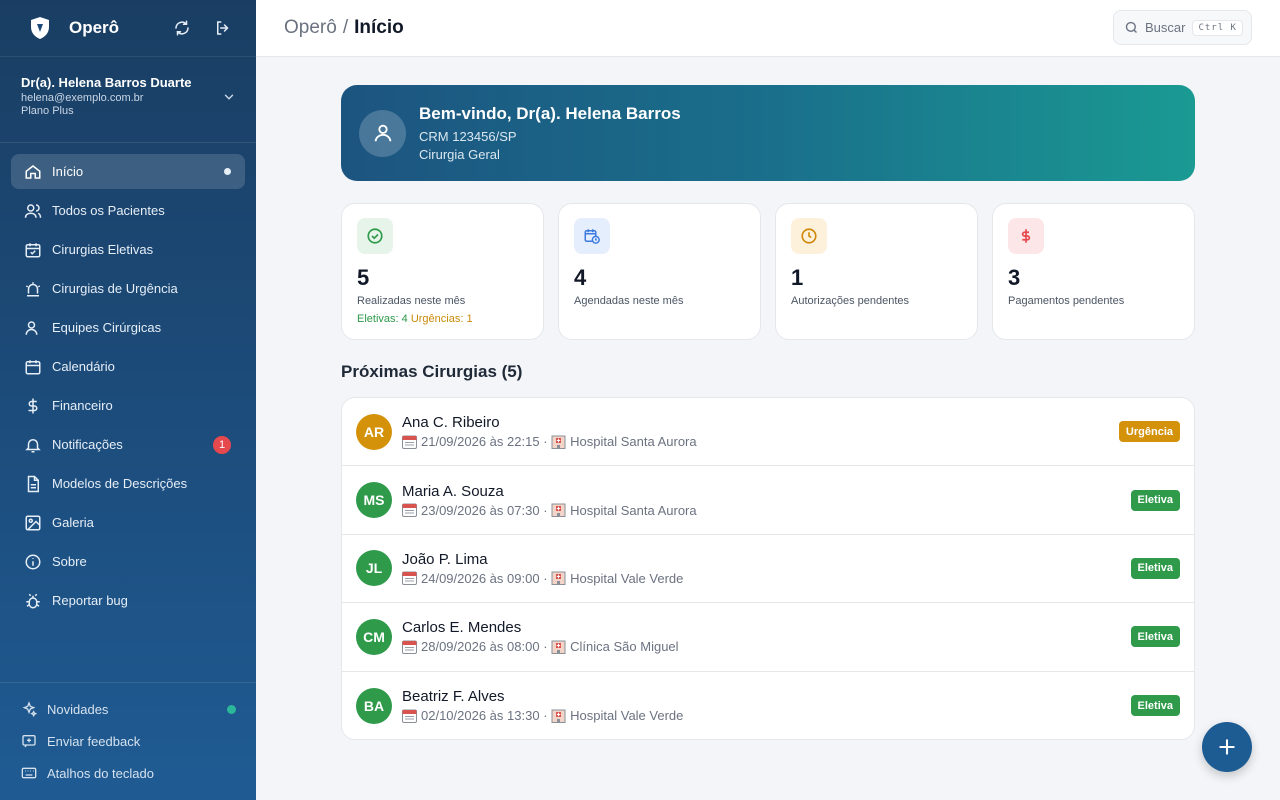 The width and height of the screenshot is (1280, 800). I want to click on sidebar-item-financeiro: Financeiro, so click(128, 405).